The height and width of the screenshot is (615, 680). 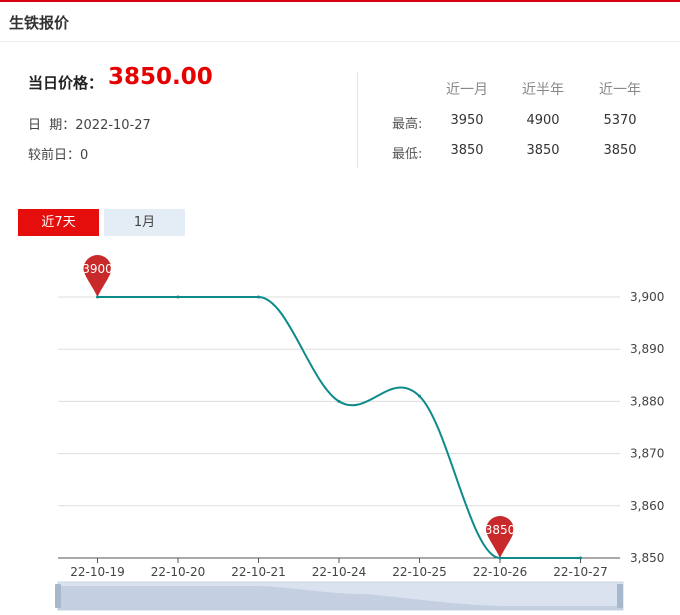 I want to click on y-tick-label: 3,860, so click(x=647, y=506).